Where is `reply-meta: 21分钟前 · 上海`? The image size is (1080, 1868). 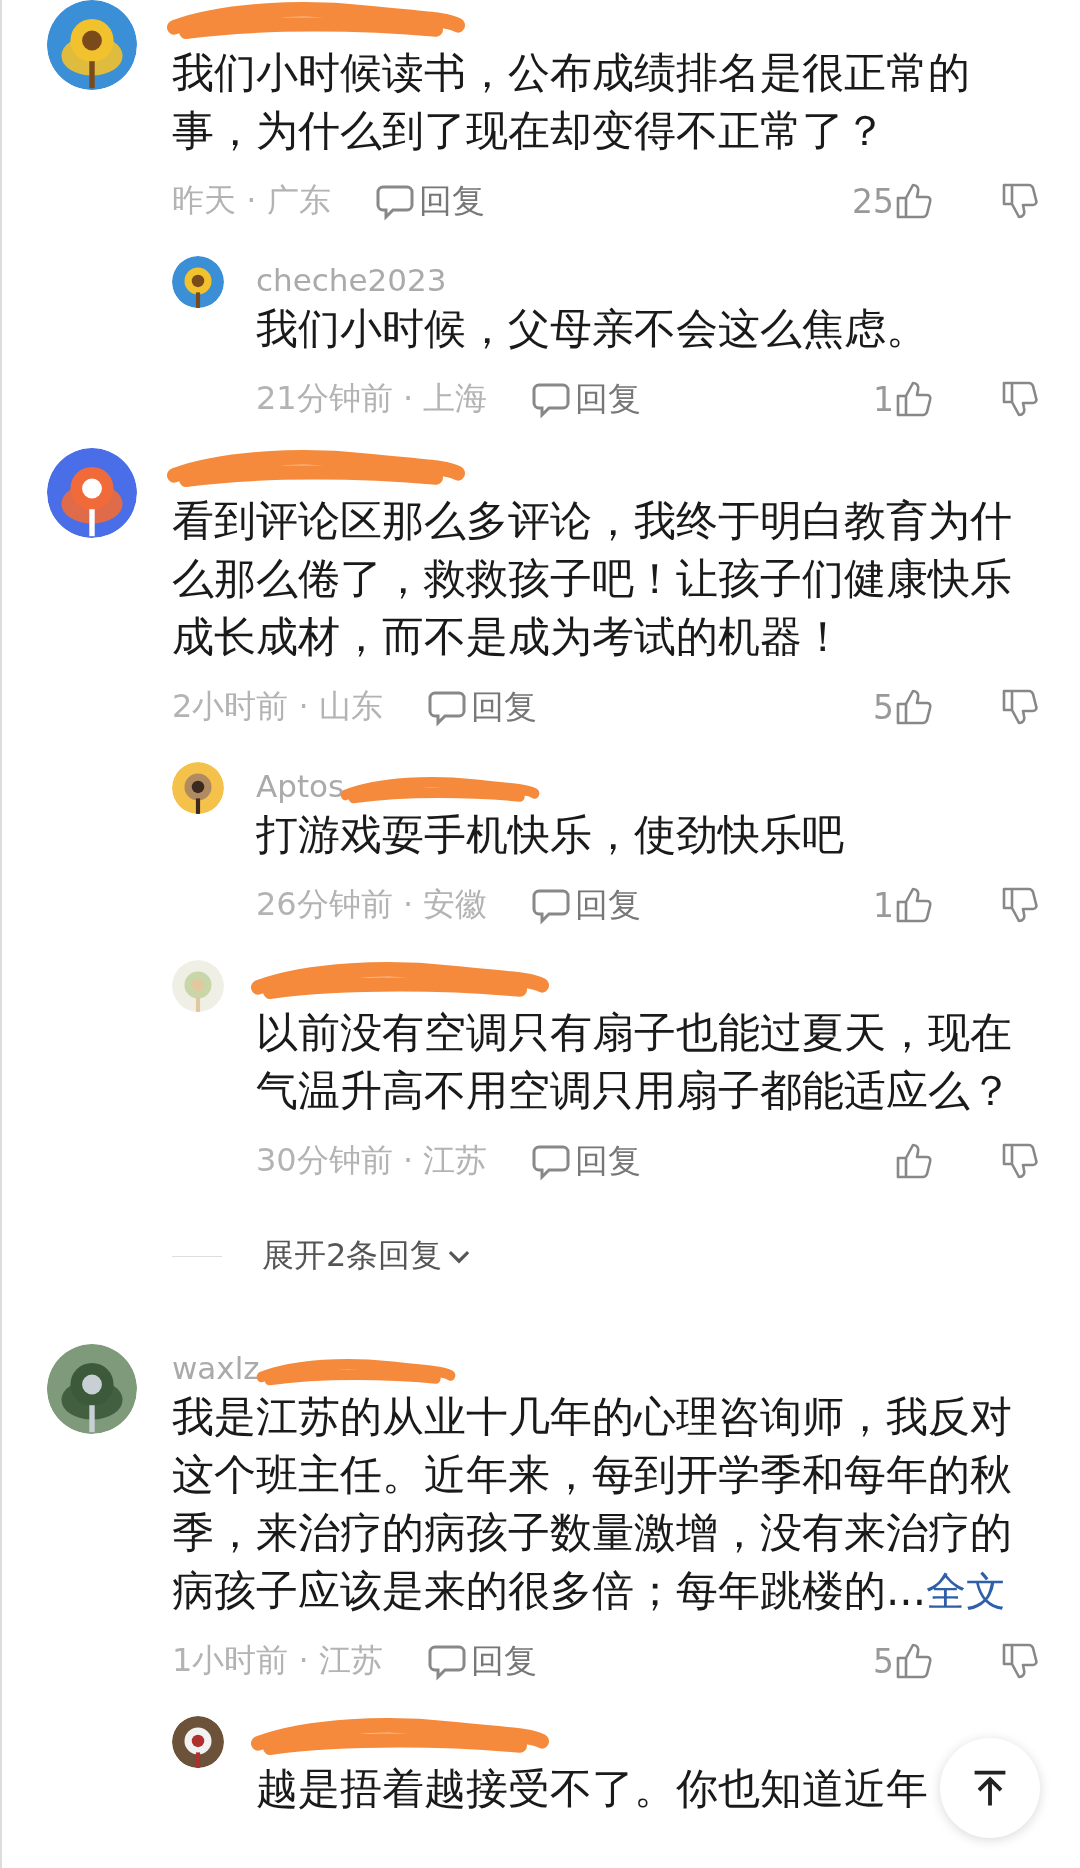 reply-meta: 21分钟前 · 上海 is located at coordinates (372, 398).